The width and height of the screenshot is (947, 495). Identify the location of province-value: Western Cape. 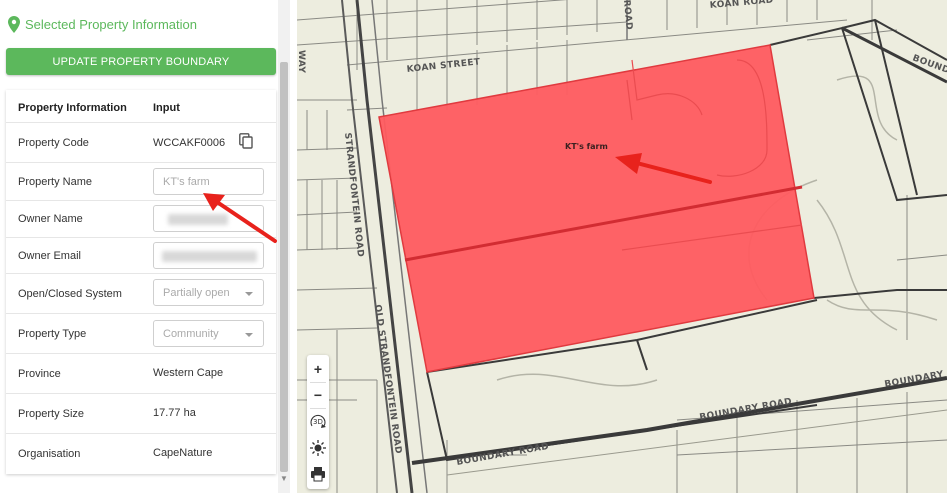
(188, 373).